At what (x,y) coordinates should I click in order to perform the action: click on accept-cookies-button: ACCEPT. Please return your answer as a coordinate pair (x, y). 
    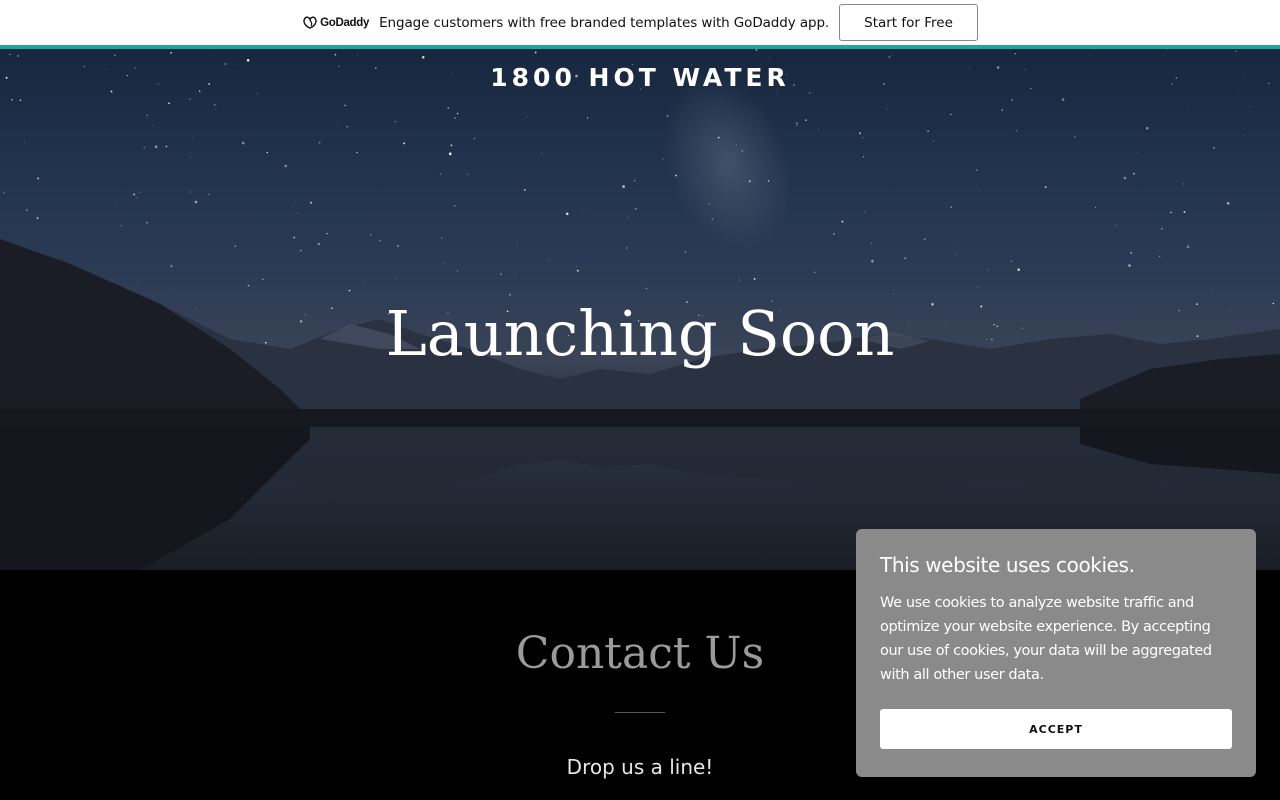
    Looking at the image, I should click on (1056, 729).